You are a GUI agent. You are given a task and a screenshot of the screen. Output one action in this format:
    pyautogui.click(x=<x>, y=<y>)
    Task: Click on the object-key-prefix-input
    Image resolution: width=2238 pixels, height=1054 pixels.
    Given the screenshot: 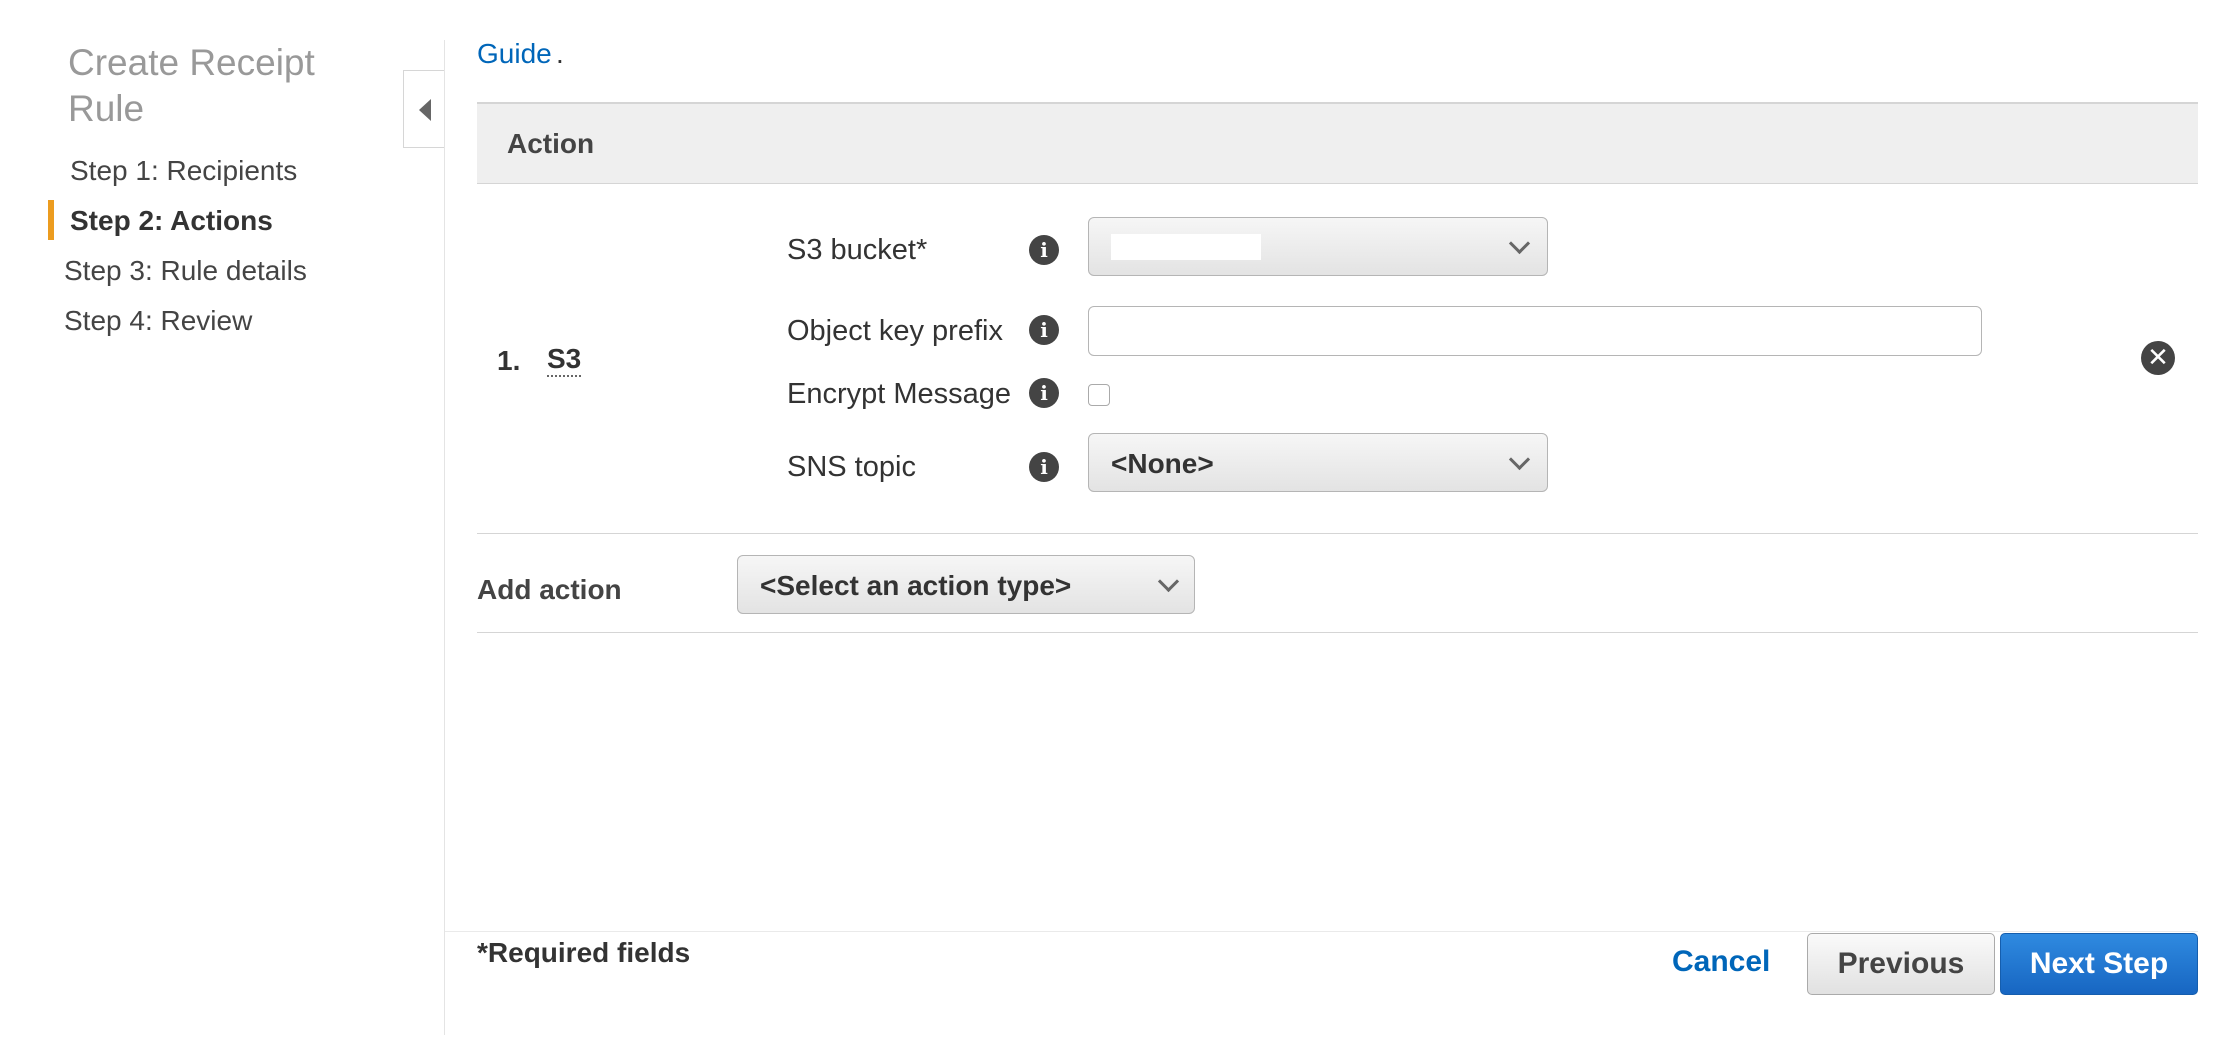 What is the action you would take?
    pyautogui.click(x=1535, y=331)
    